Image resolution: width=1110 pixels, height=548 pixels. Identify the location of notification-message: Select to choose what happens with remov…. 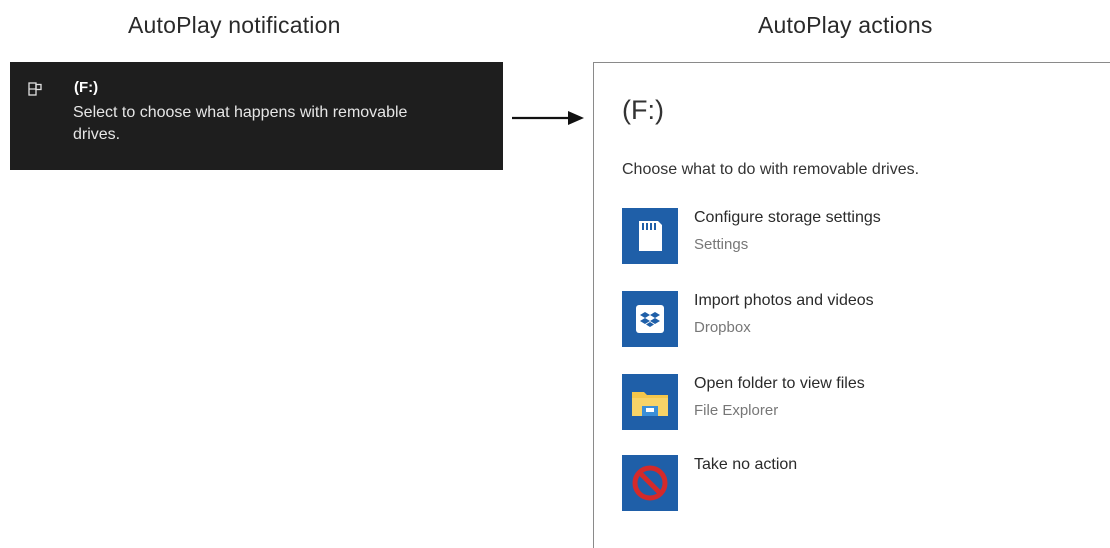
(240, 123).